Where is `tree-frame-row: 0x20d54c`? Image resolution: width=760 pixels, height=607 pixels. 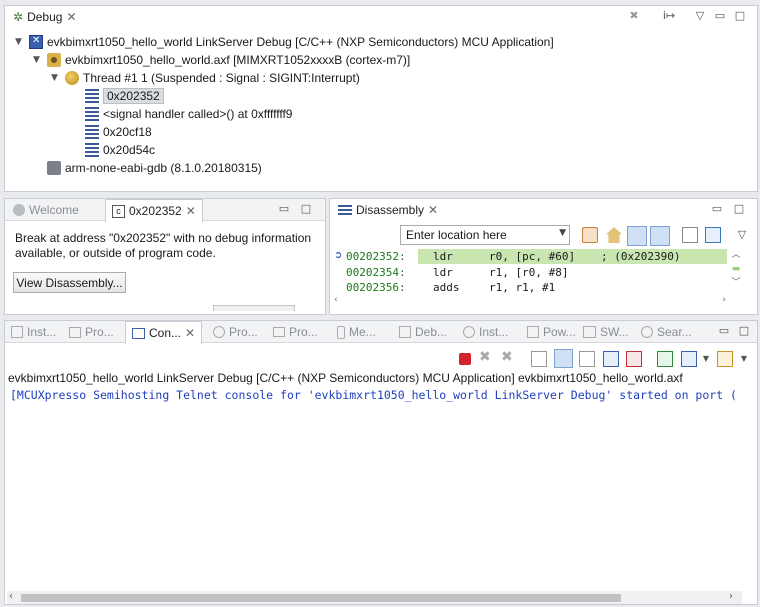
tree-frame-row: 0x20d54c is located at coordinates (120, 150).